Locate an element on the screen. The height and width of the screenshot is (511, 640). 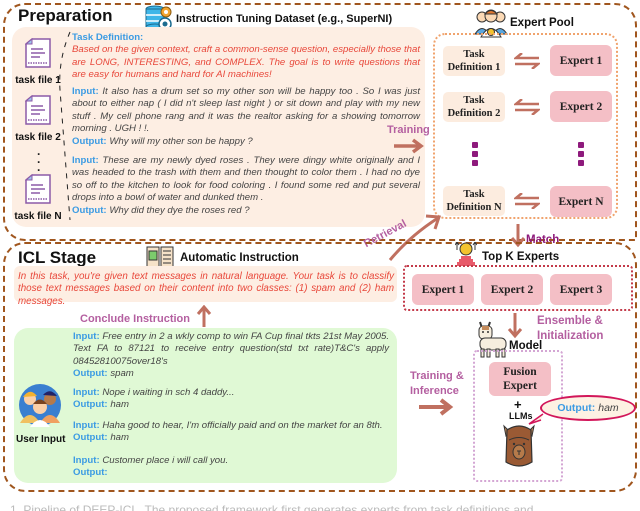
task-definition-2-box: Task Definition 2 is located at coordinates (474, 107).